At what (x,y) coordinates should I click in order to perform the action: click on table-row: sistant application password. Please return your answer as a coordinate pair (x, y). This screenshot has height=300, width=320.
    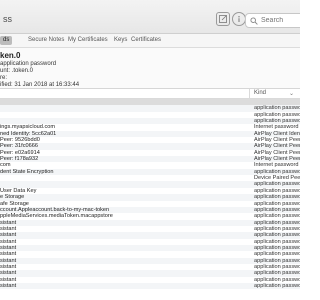
    Looking at the image, I should click on (150, 286).